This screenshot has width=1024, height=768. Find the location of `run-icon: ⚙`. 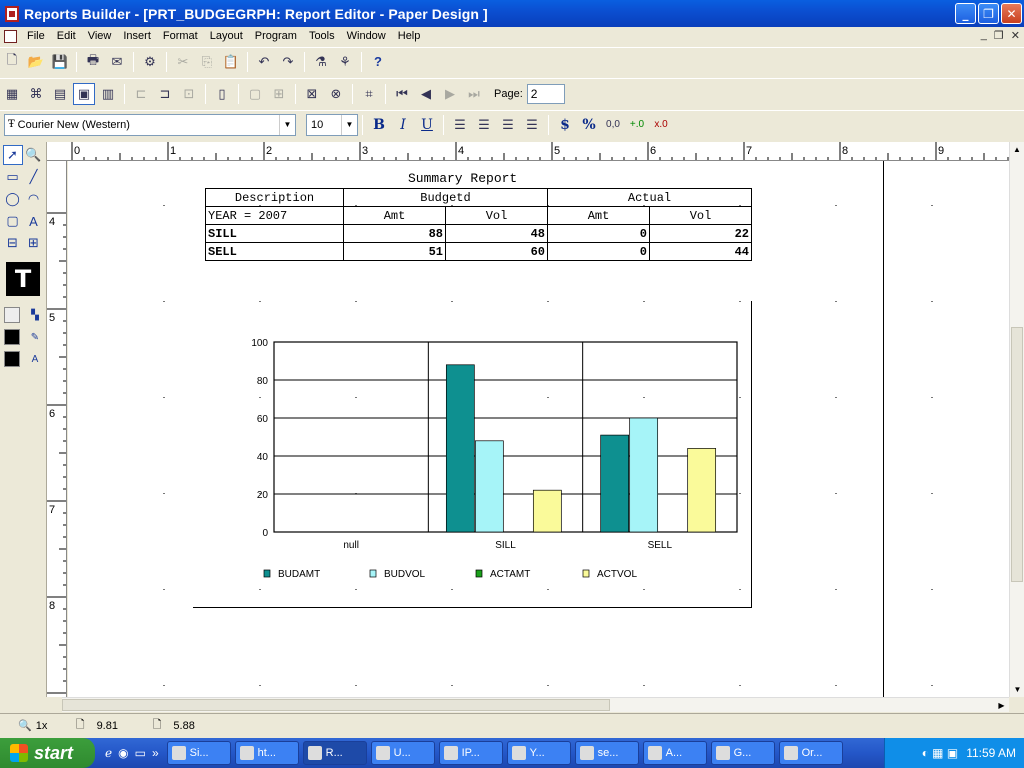

run-icon: ⚙ is located at coordinates (150, 62).